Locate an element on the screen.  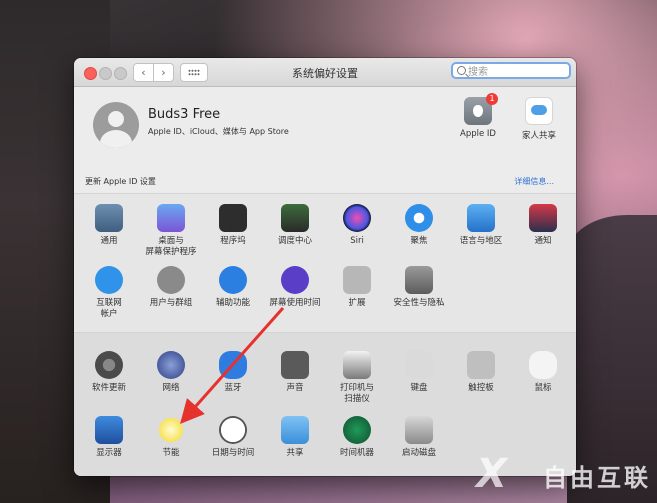
search-field: 搜索 is located at coordinates (511, 70).